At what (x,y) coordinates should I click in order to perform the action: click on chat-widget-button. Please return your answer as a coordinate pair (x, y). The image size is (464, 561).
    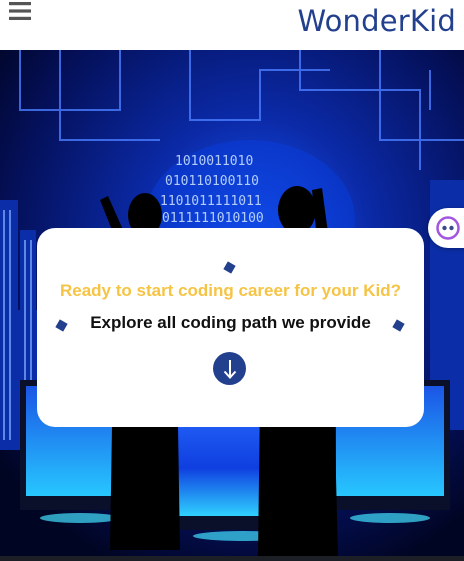
    Looking at the image, I should click on (446, 228).